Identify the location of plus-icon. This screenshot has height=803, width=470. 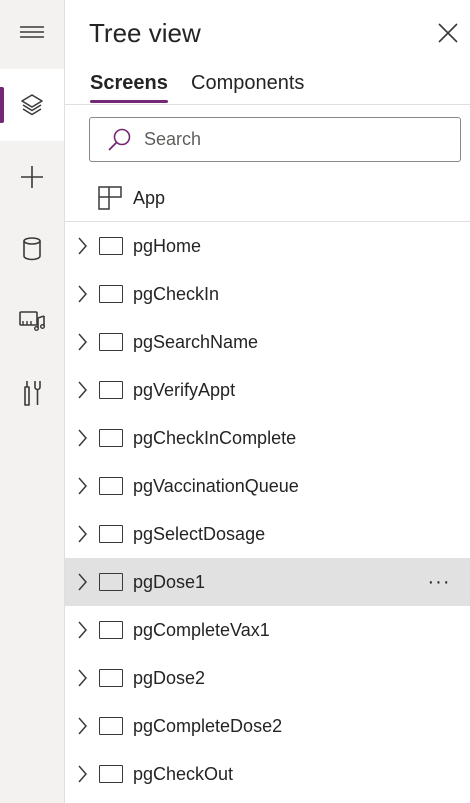
(32, 177).